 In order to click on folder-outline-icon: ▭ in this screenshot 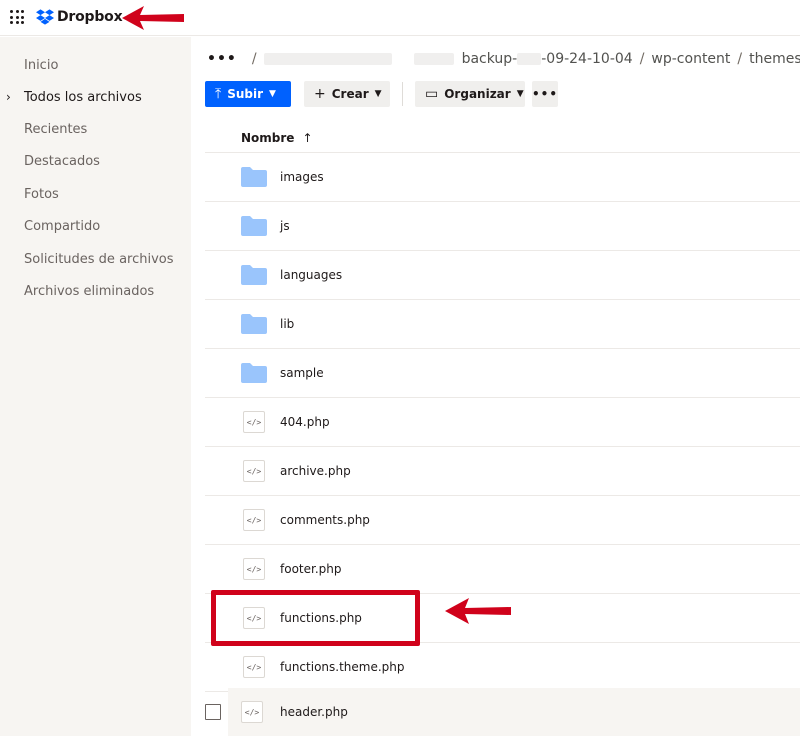, I will do `click(432, 94)`.